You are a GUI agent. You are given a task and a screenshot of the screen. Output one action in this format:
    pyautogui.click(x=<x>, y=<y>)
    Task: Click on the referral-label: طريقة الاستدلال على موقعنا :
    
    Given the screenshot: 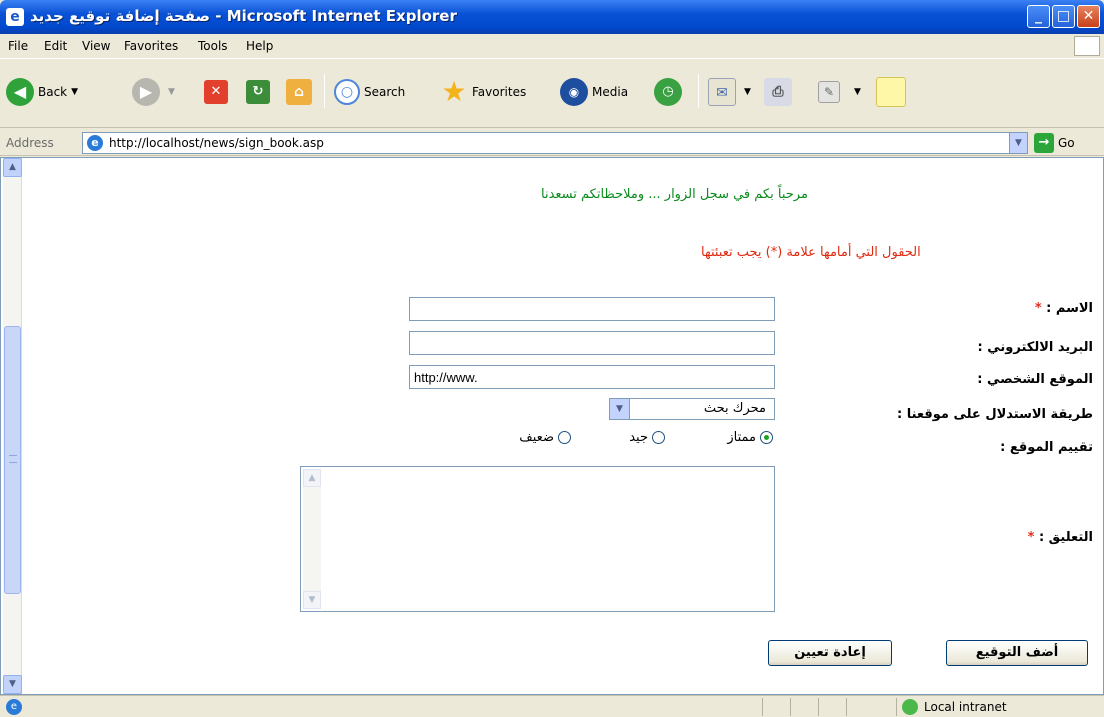 What is the action you would take?
    pyautogui.click(x=994, y=414)
    